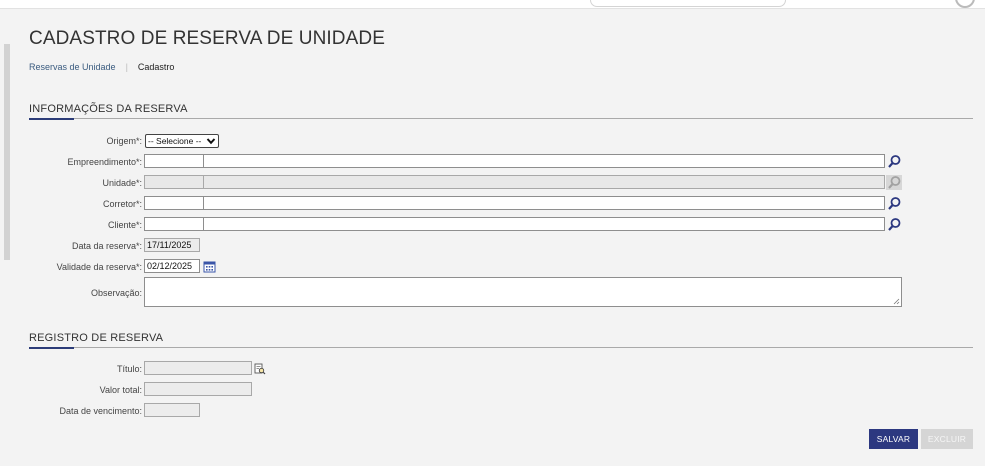 This screenshot has height=466, width=985. What do you see at coordinates (211, 141) in the screenshot?
I see `chevron-down-icon` at bounding box center [211, 141].